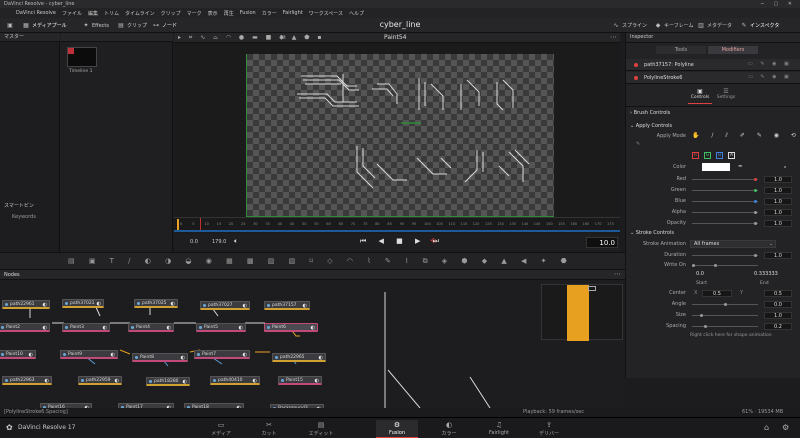  What do you see at coordinates (236, 241) in the screenshot?
I see `audio-icon: 🔈︎` at bounding box center [236, 241].